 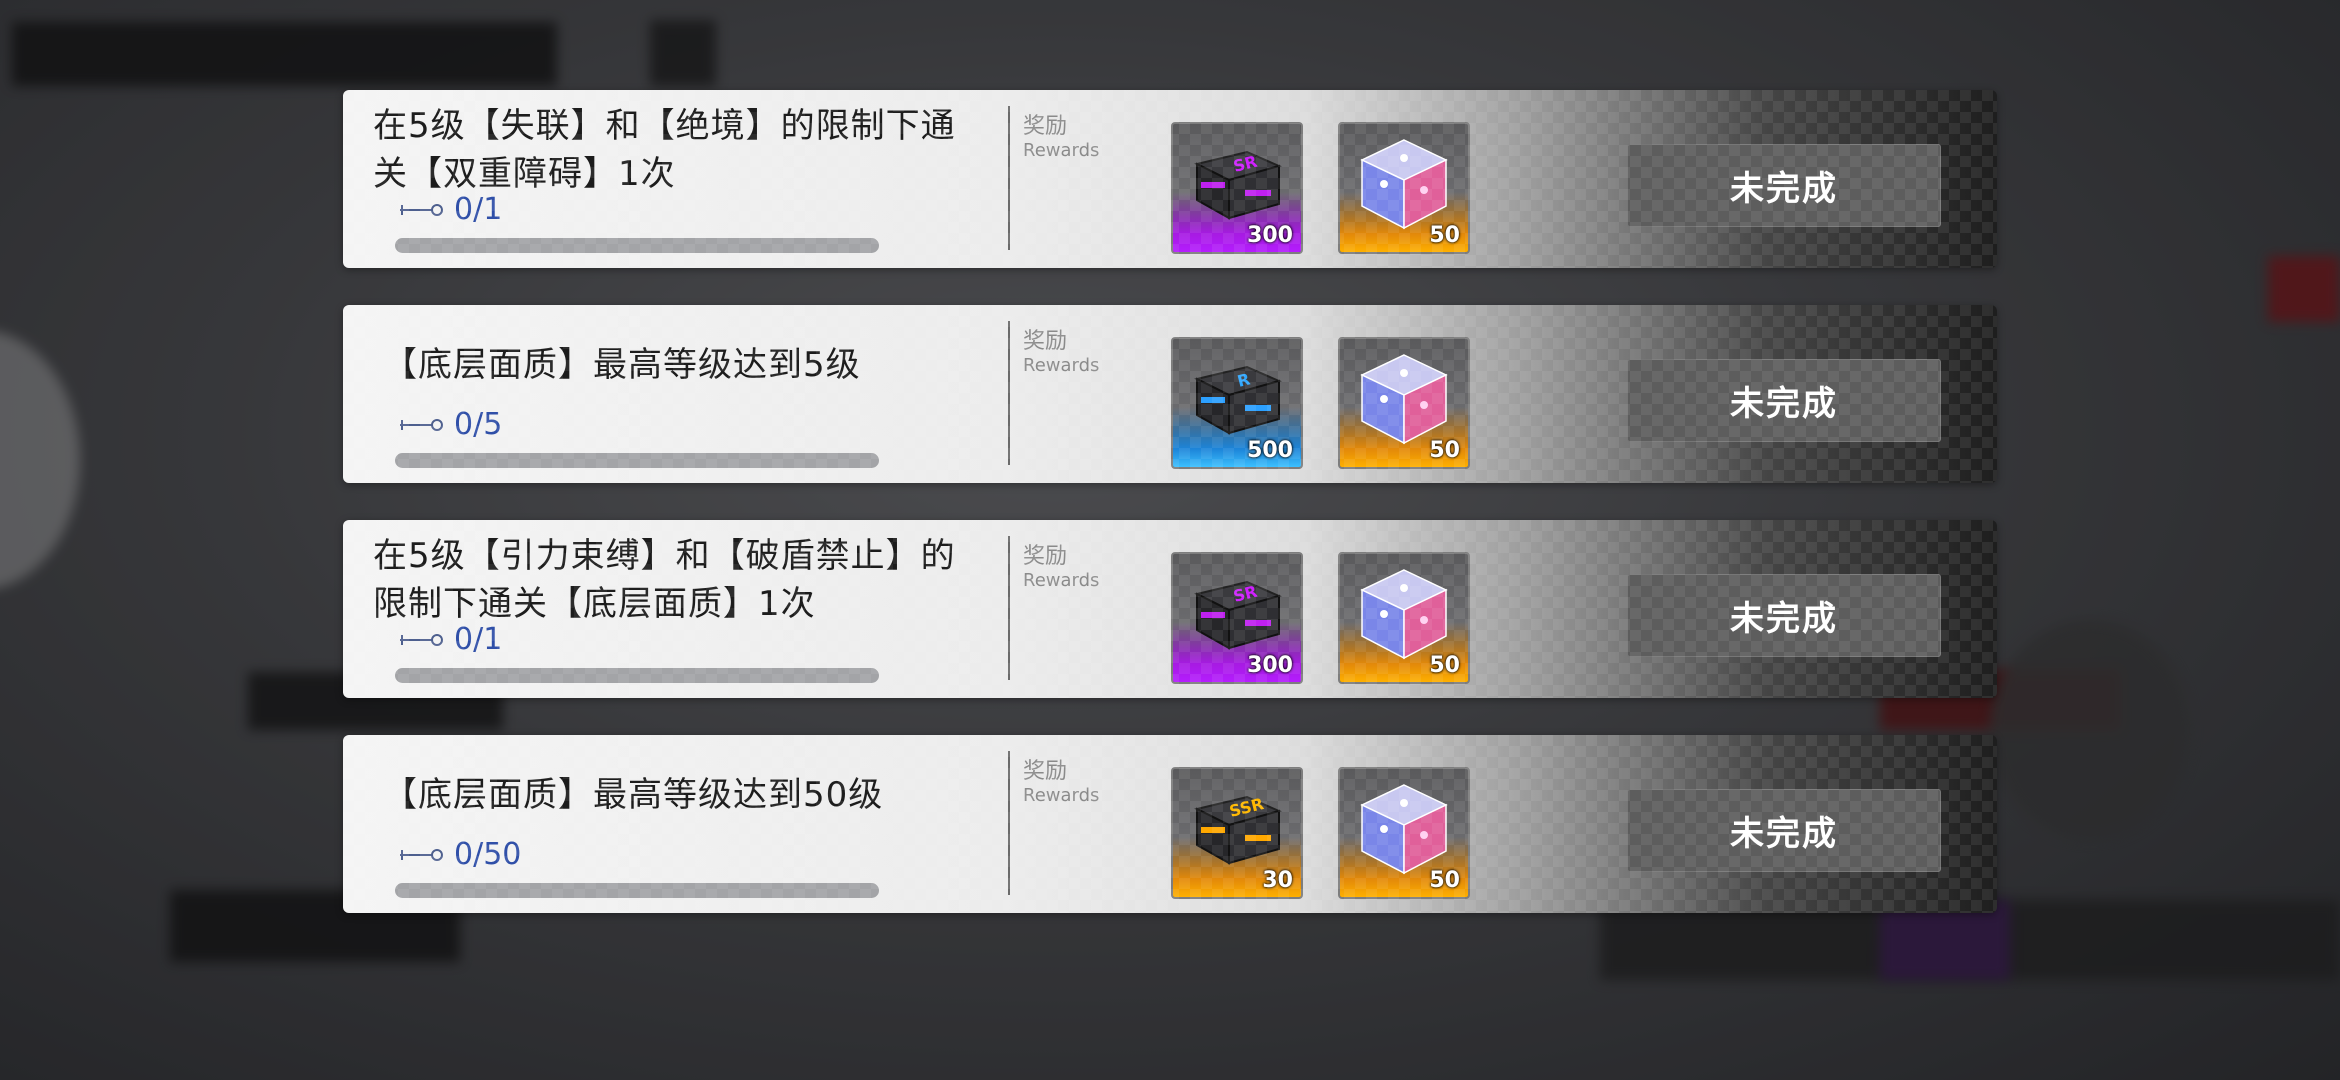 I want to click on reward-item: R 500, so click(x=1237, y=403).